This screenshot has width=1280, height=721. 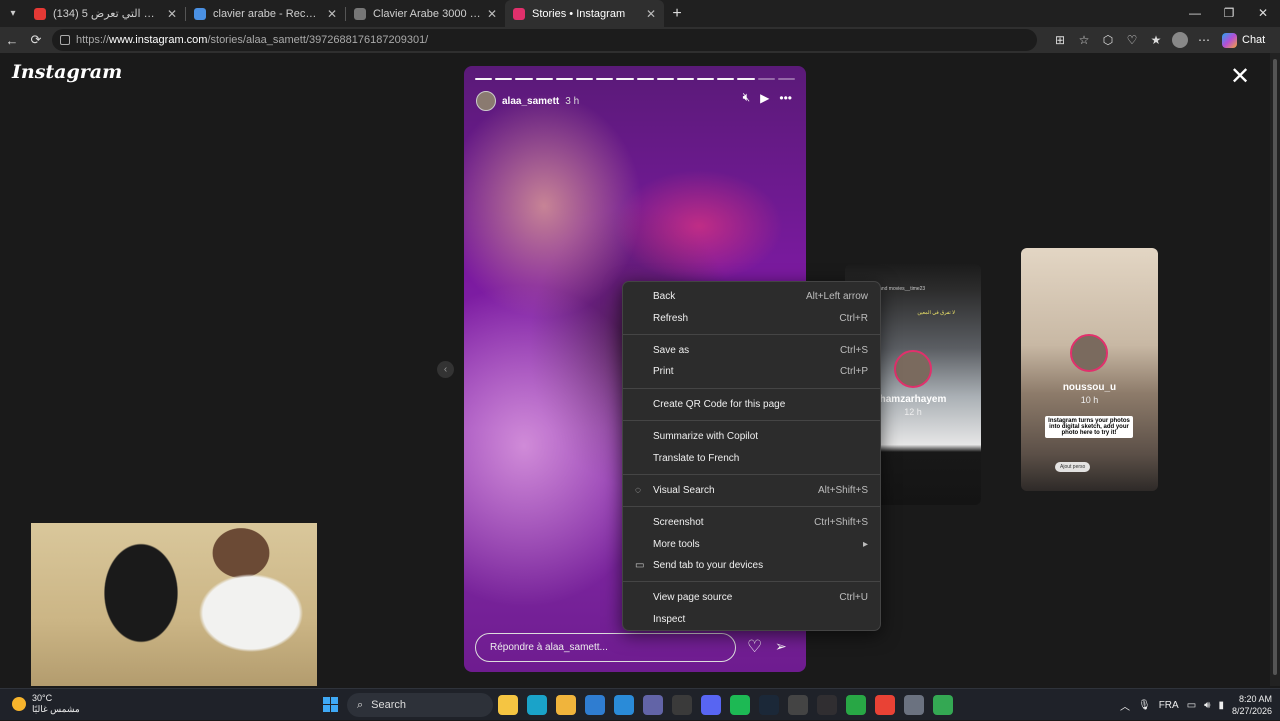 I want to click on more-icon: •••, so click(x=785, y=98).